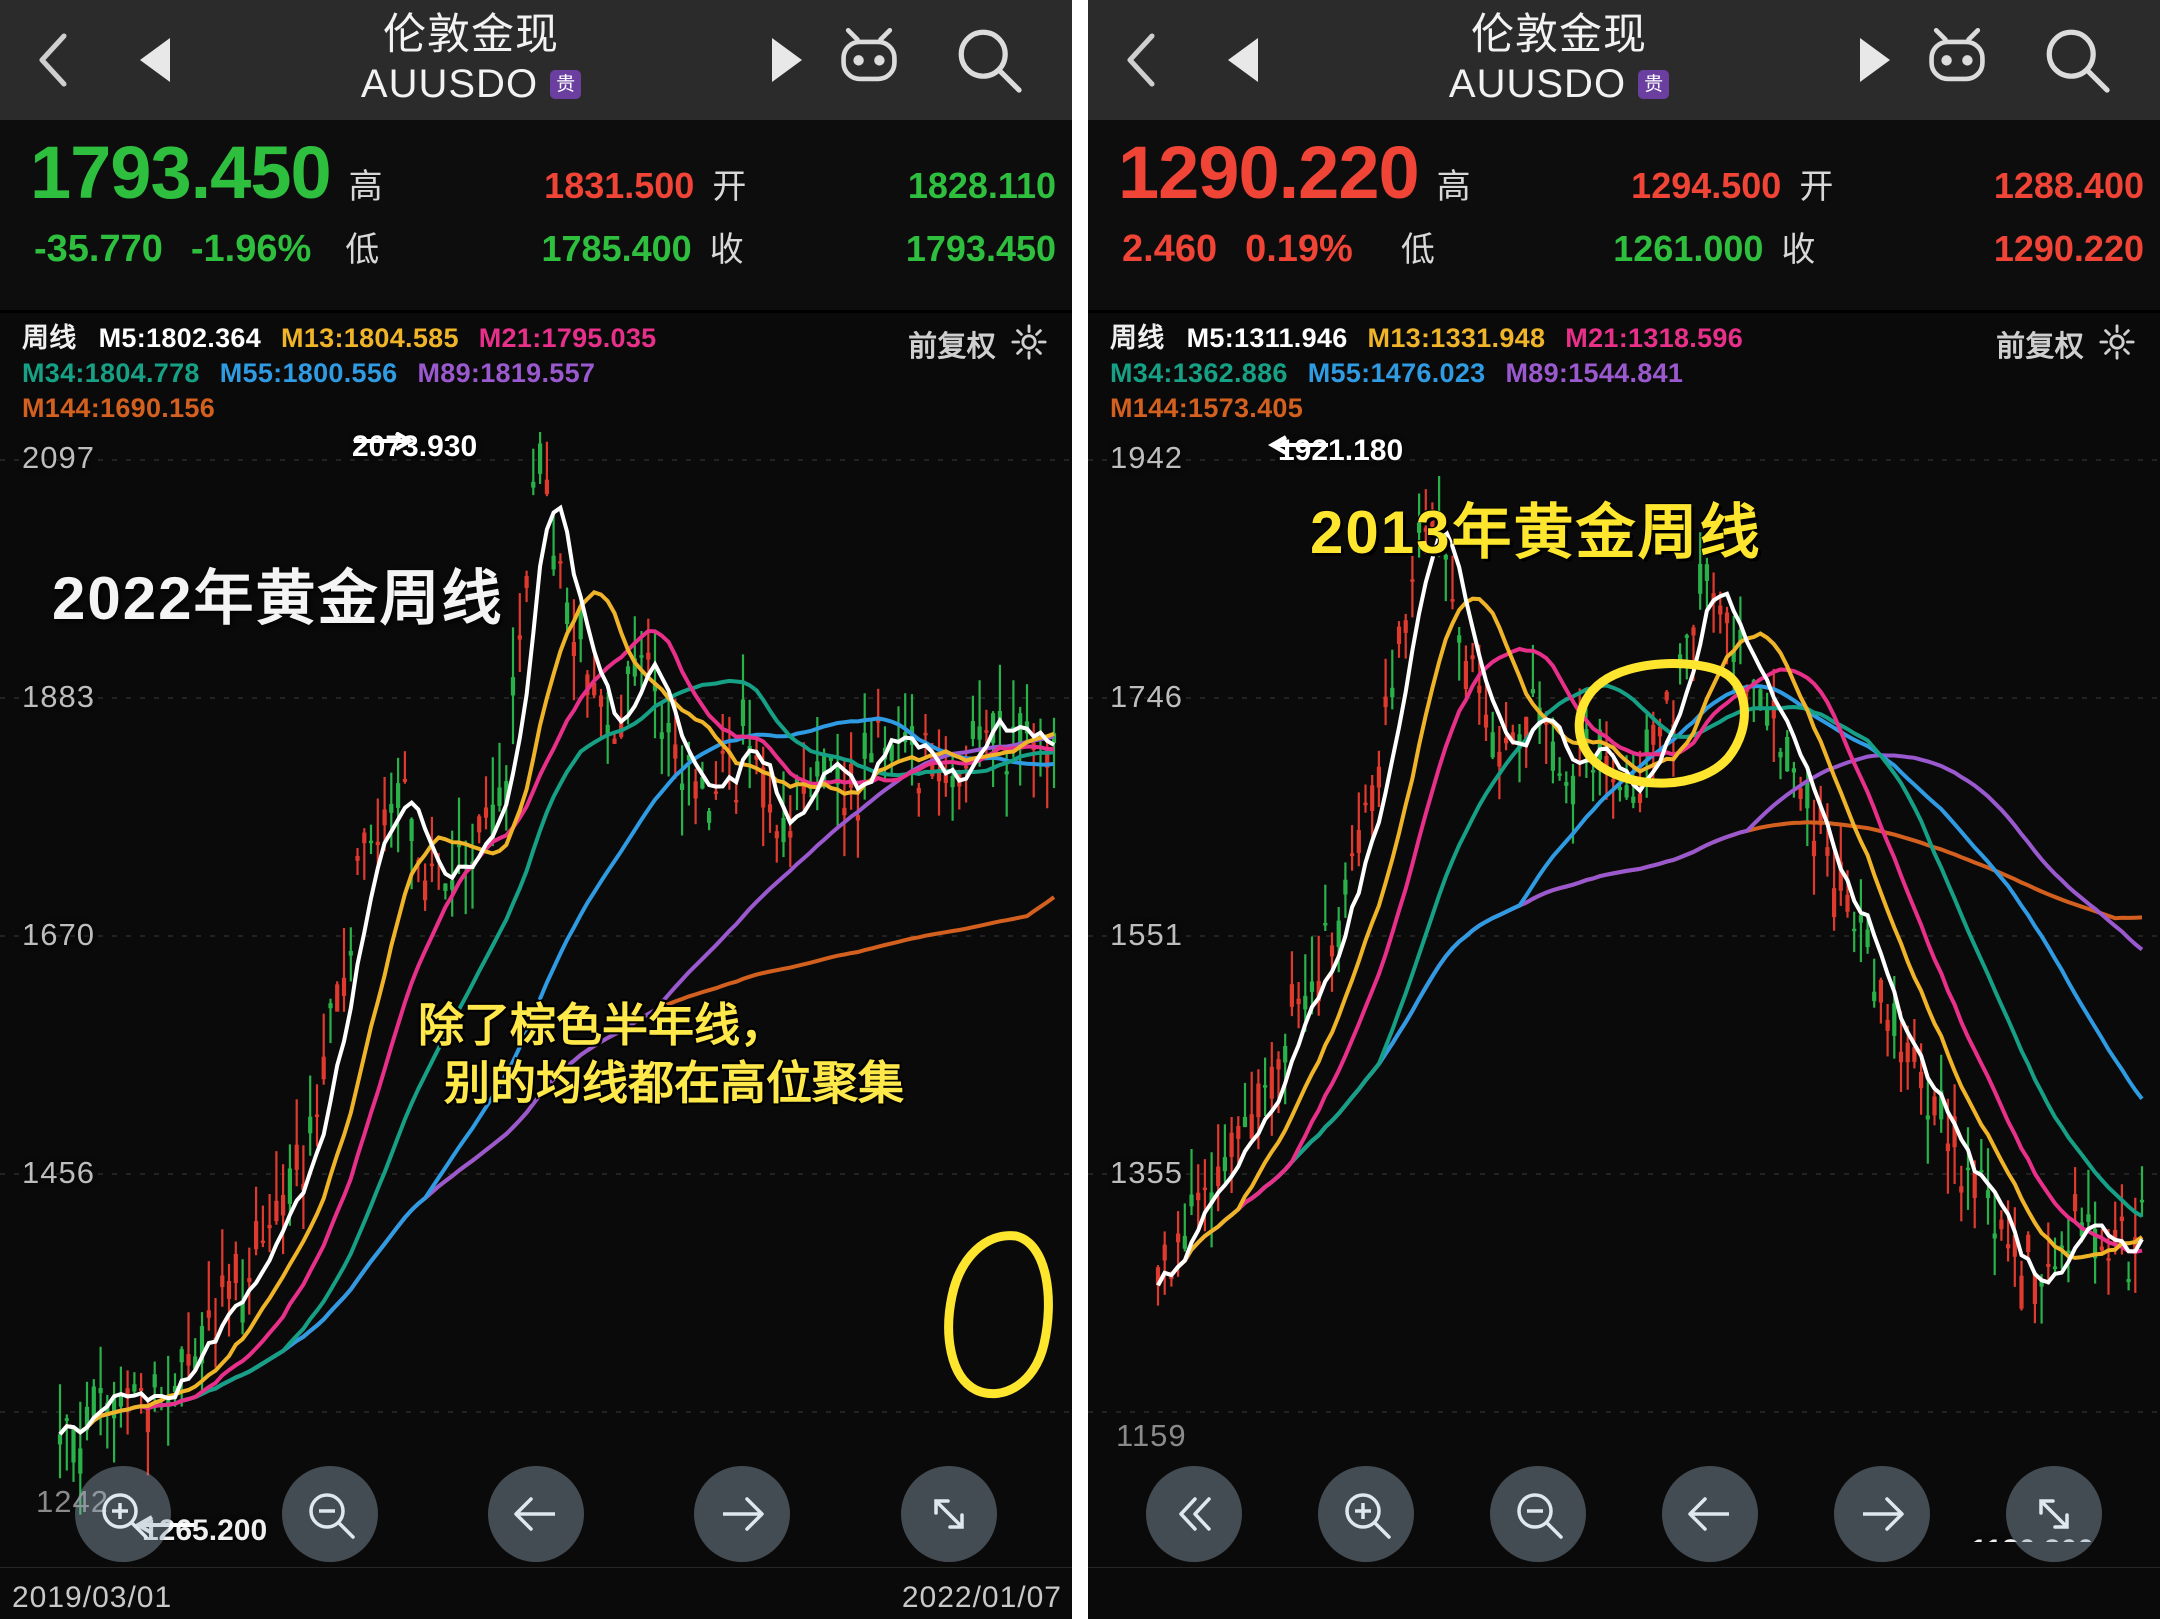 This screenshot has height=1619, width=2160. I want to click on x-axis: 2019/03/01 2022/01/07, so click(536, 1593).